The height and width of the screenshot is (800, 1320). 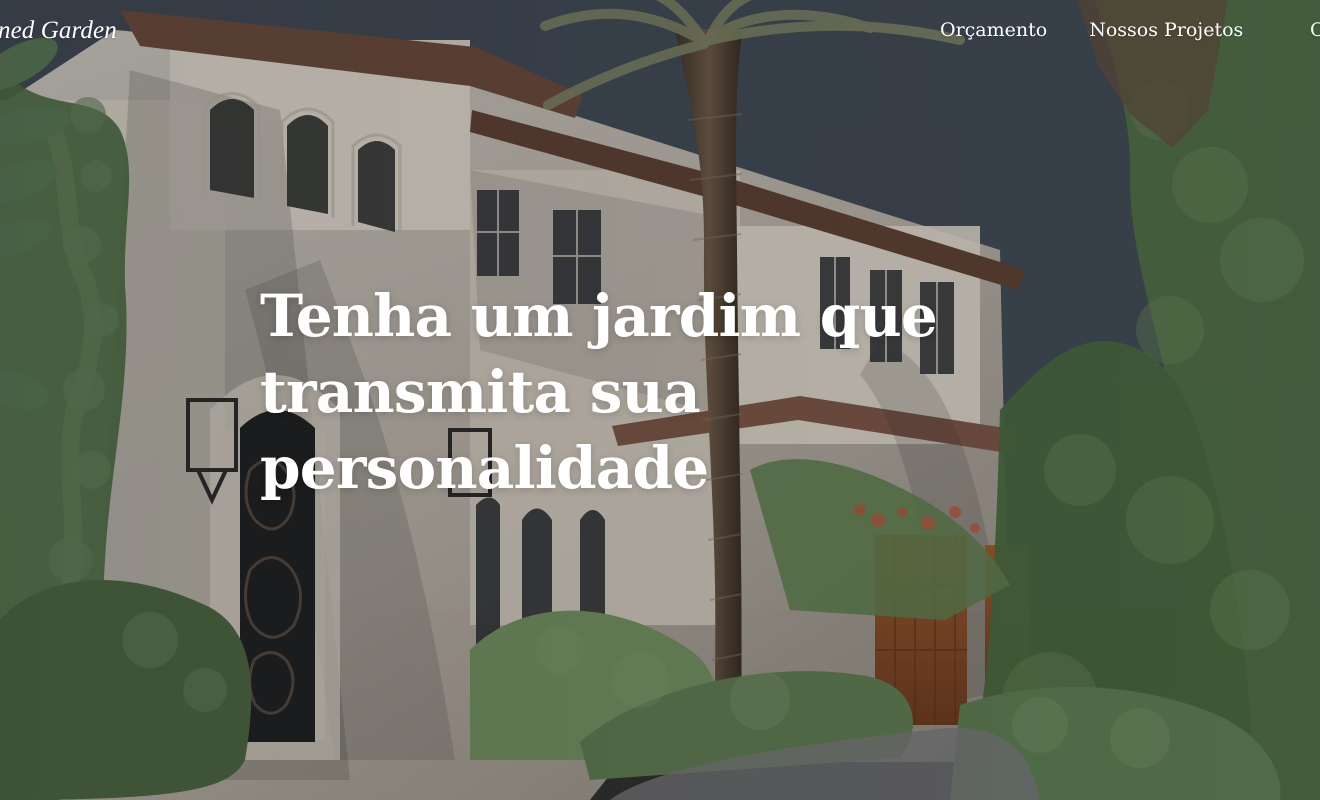 What do you see at coordinates (58, 31) in the screenshot?
I see `brand-logo: ned Garden` at bounding box center [58, 31].